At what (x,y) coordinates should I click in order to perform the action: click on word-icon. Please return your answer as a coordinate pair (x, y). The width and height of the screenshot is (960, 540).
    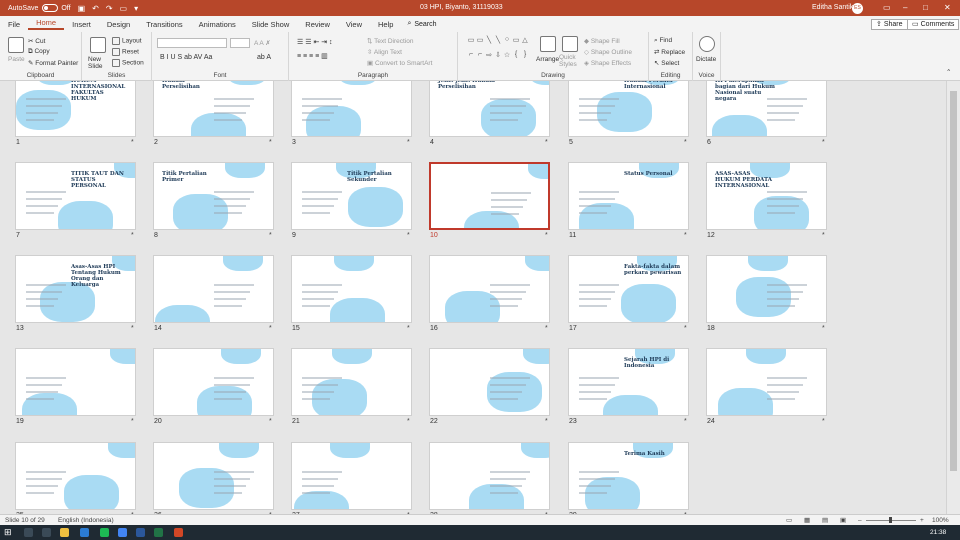
    Looking at the image, I should click on (140, 532).